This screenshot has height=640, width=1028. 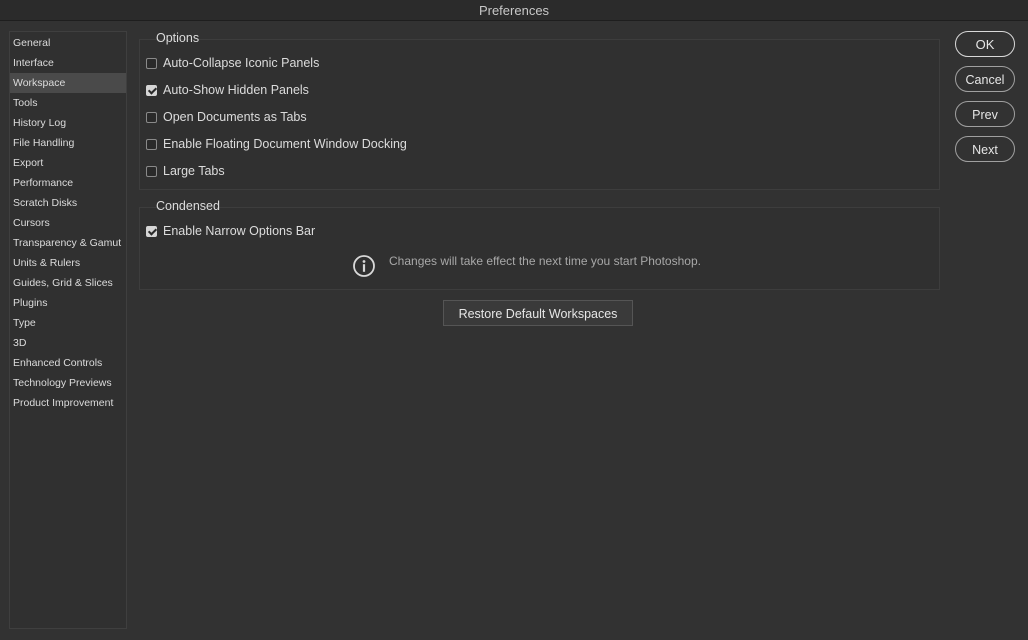 I want to click on auto-show-hidden-panels-option: Auto-Show Hidden Panels, so click(x=227, y=90).